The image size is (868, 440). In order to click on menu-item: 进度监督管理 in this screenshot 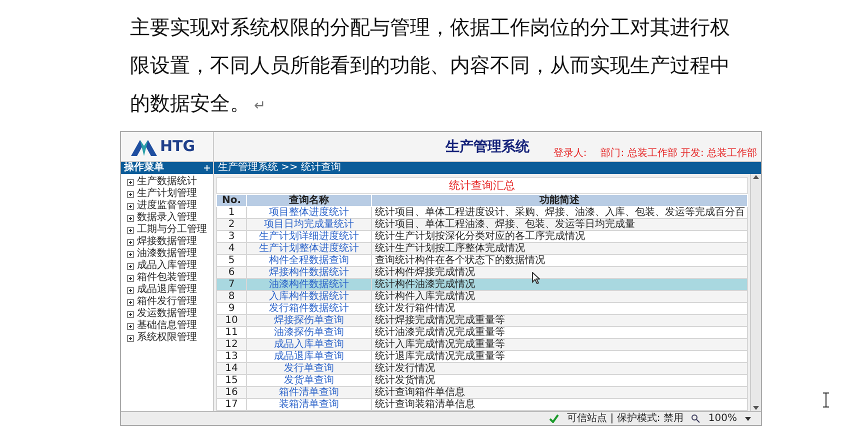, I will do `click(170, 206)`.